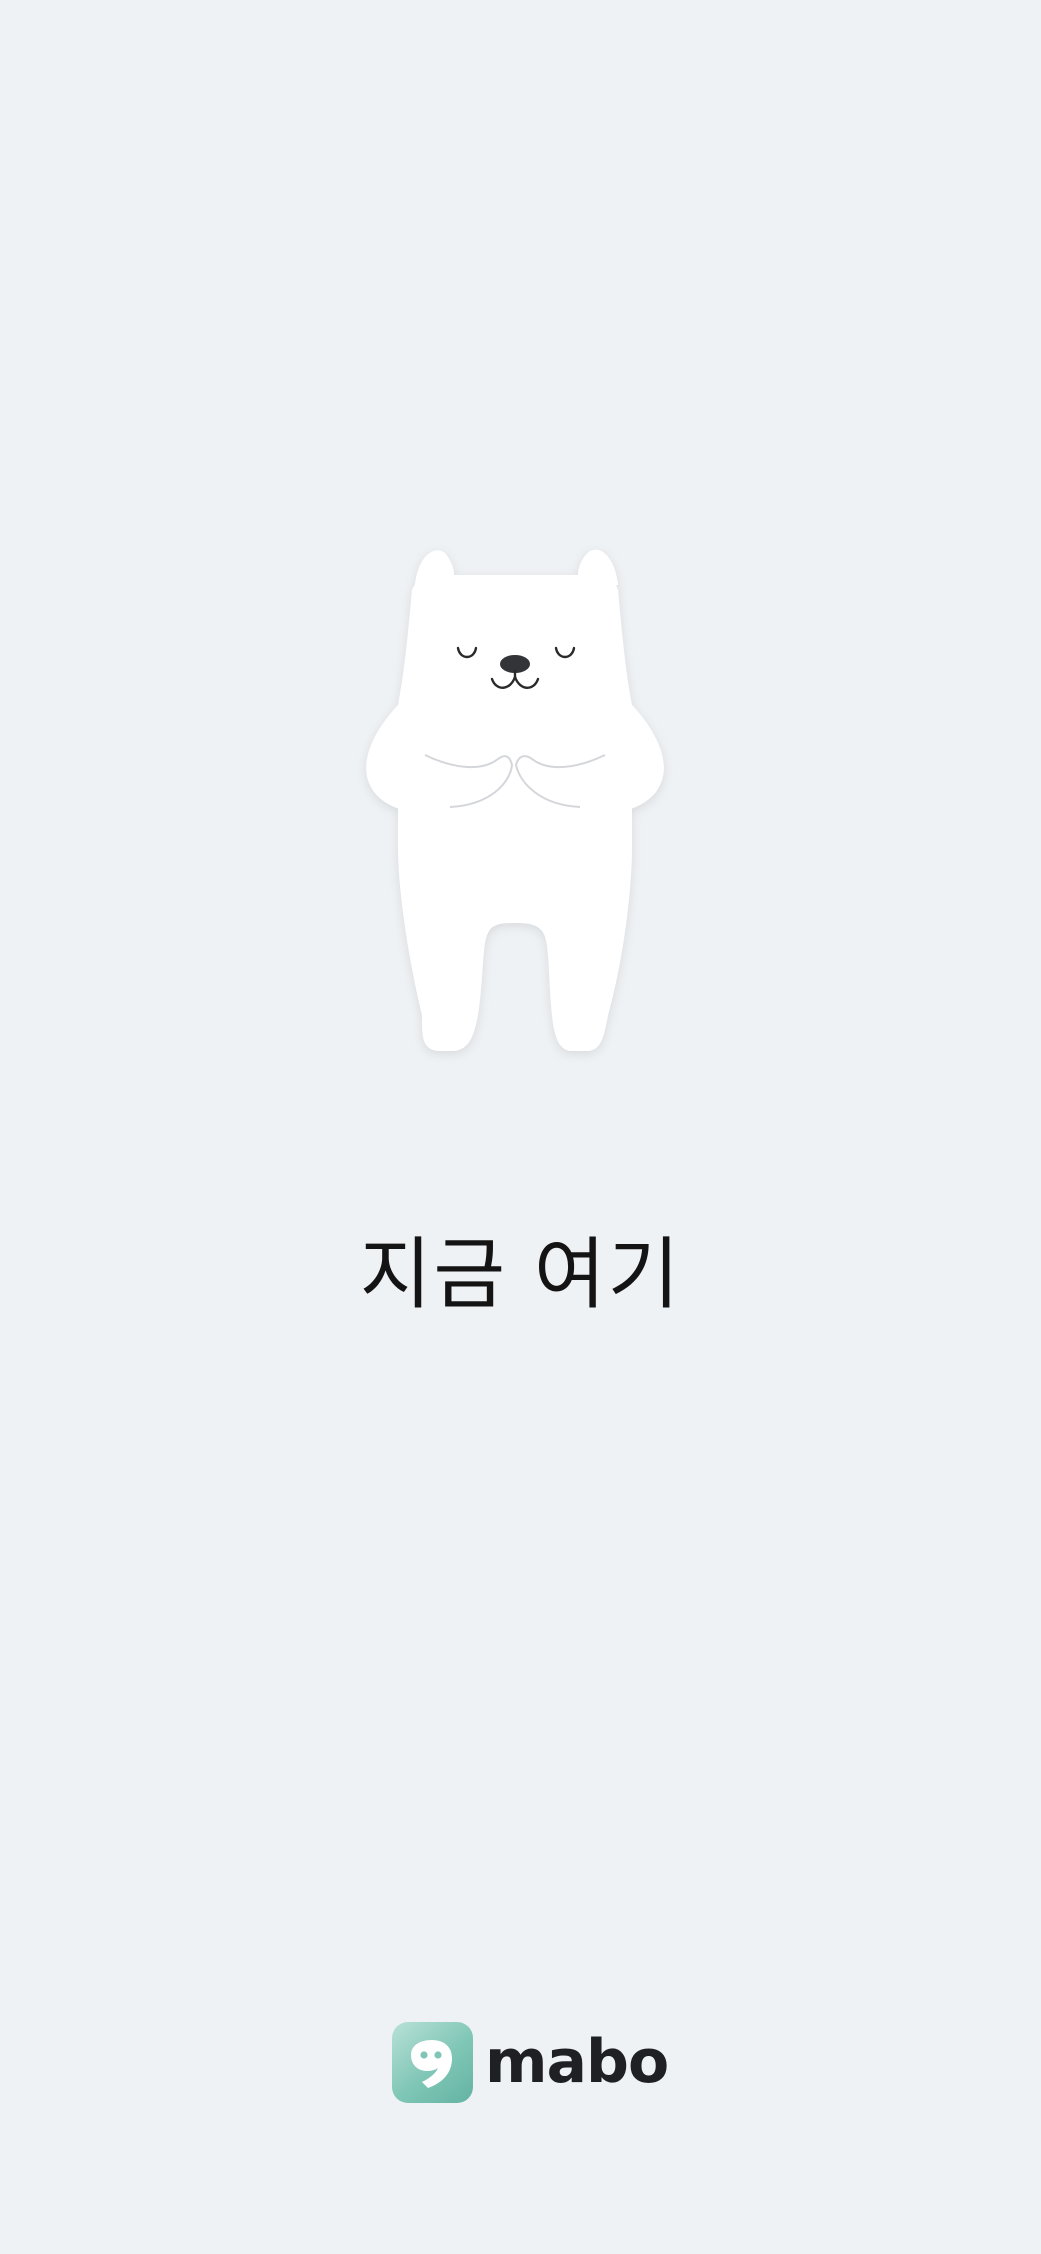 The height and width of the screenshot is (2254, 1041). What do you see at coordinates (515, 805) in the screenshot?
I see `polar-bear-mascot-illustration` at bounding box center [515, 805].